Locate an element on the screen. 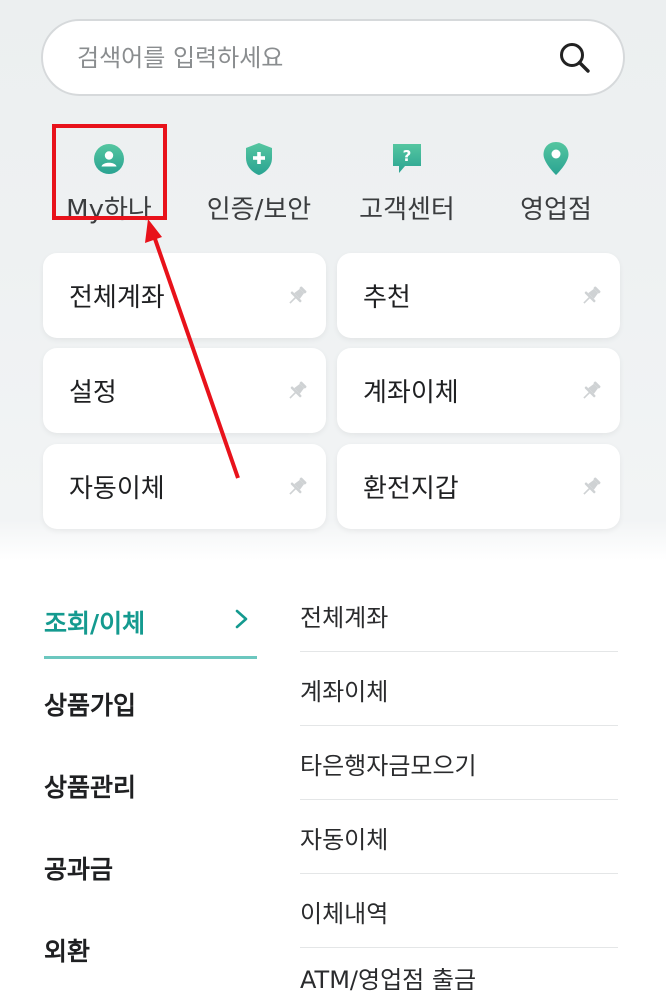 This screenshot has width=666, height=1007. favorite-label: 전체계좌 is located at coordinates (117, 298).